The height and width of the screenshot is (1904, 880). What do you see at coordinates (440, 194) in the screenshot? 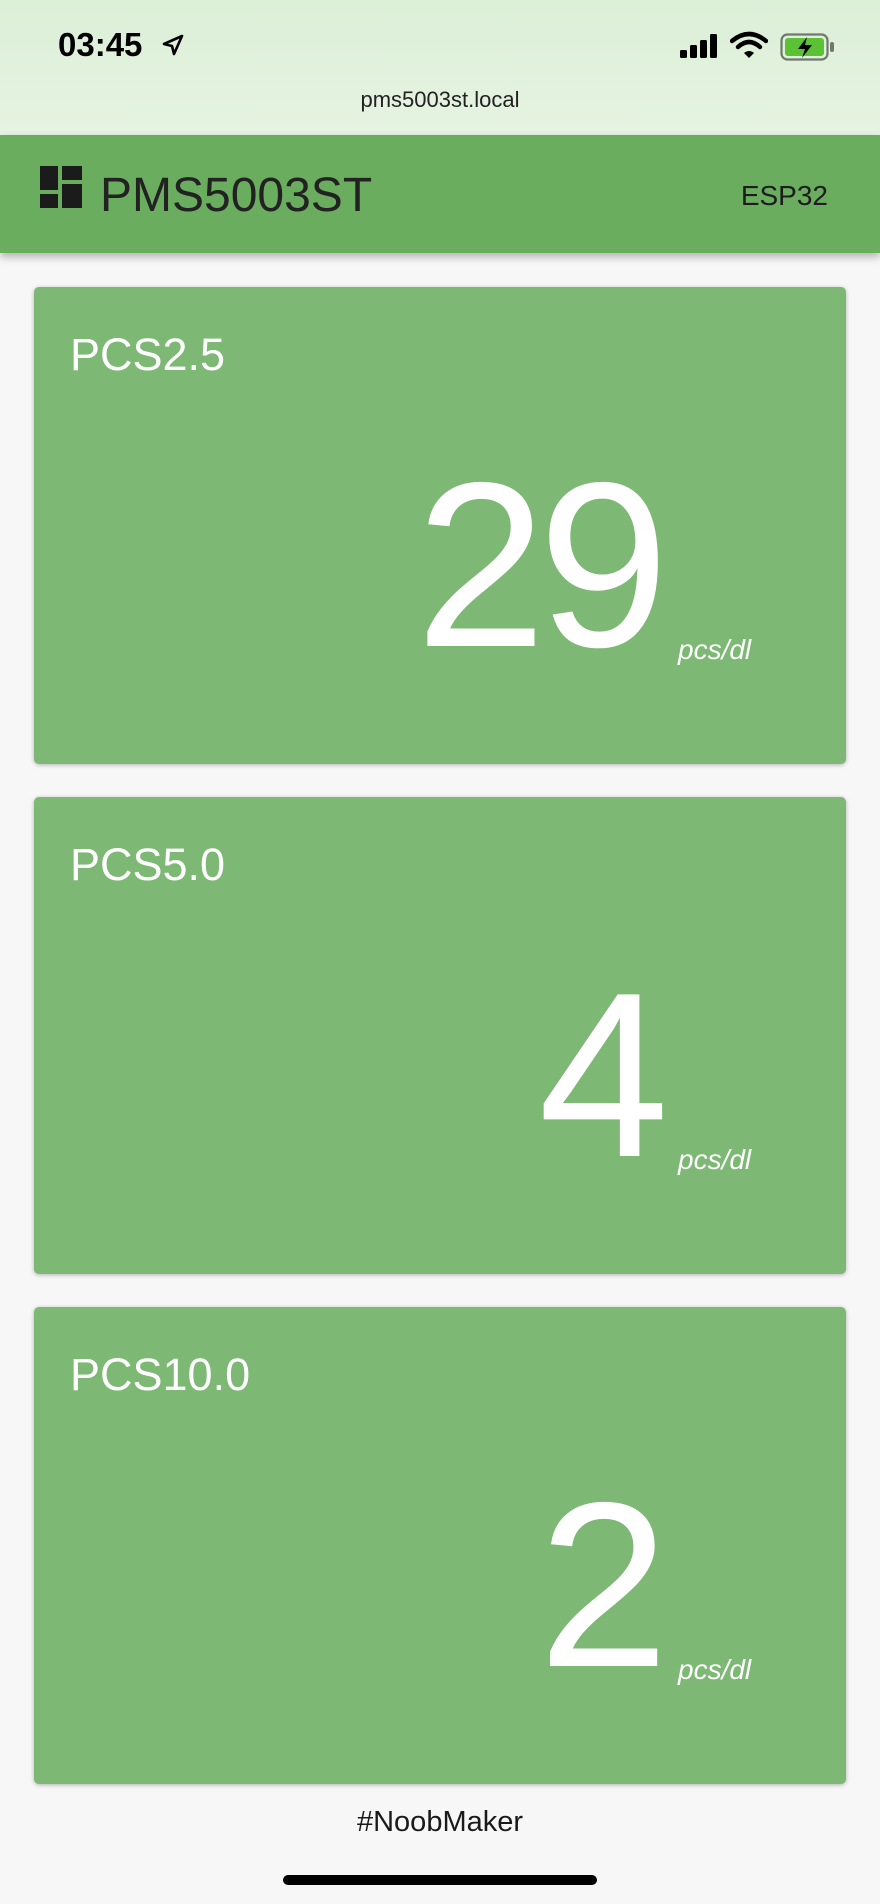
I see `app-bar: PMS5003ST ESP32` at bounding box center [440, 194].